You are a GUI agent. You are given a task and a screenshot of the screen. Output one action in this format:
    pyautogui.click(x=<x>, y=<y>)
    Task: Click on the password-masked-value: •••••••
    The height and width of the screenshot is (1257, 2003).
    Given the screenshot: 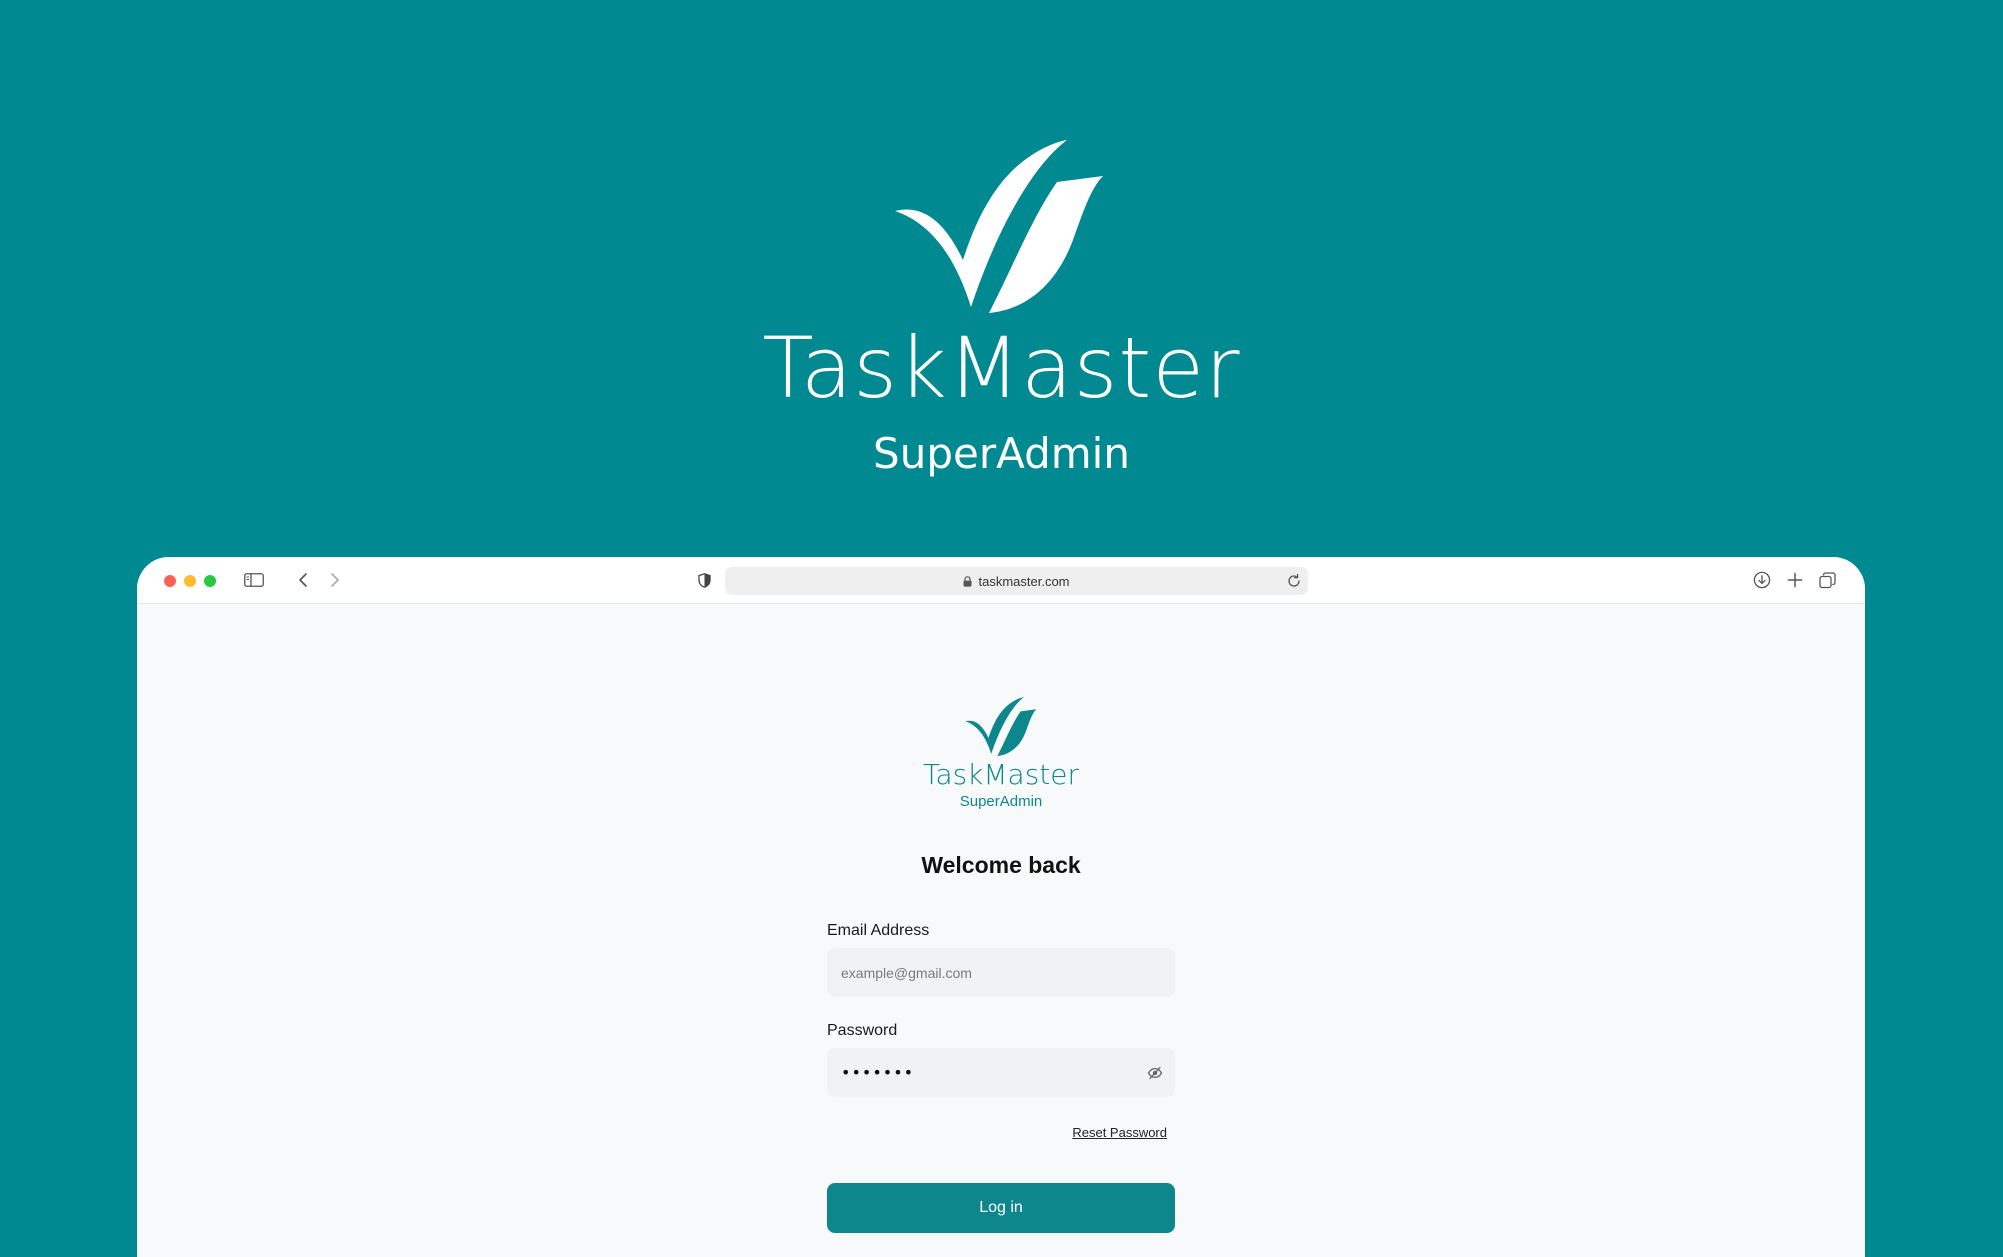 What is the action you would take?
    pyautogui.click(x=878, y=1072)
    